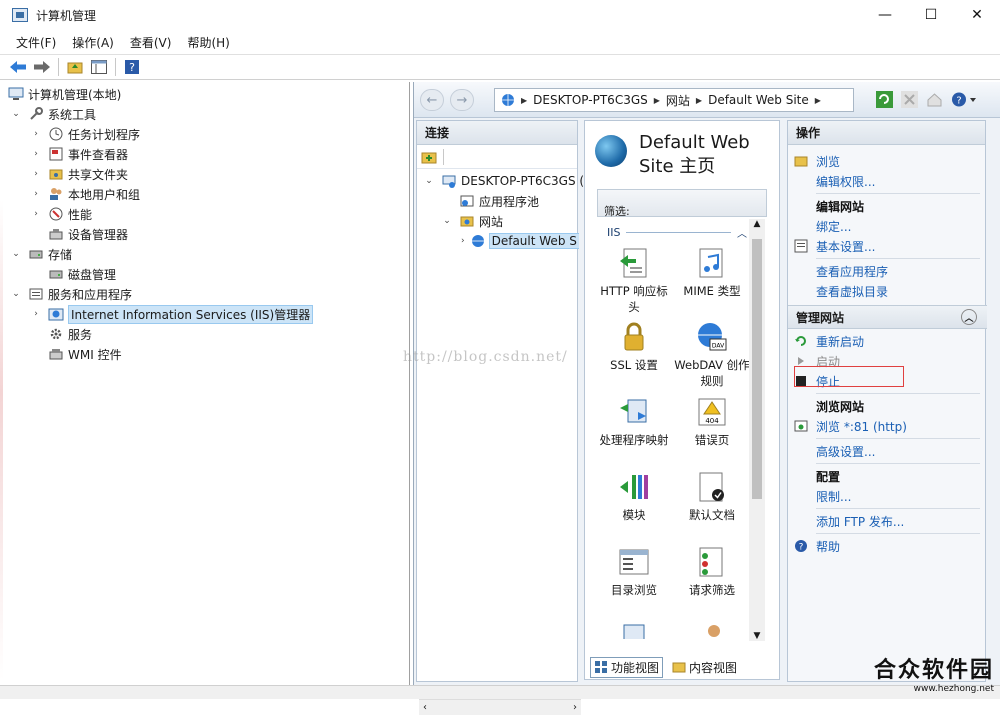 The image size is (1000, 715). Describe the element at coordinates (432, 100) in the screenshot. I see `iis-back-button: ←` at that location.